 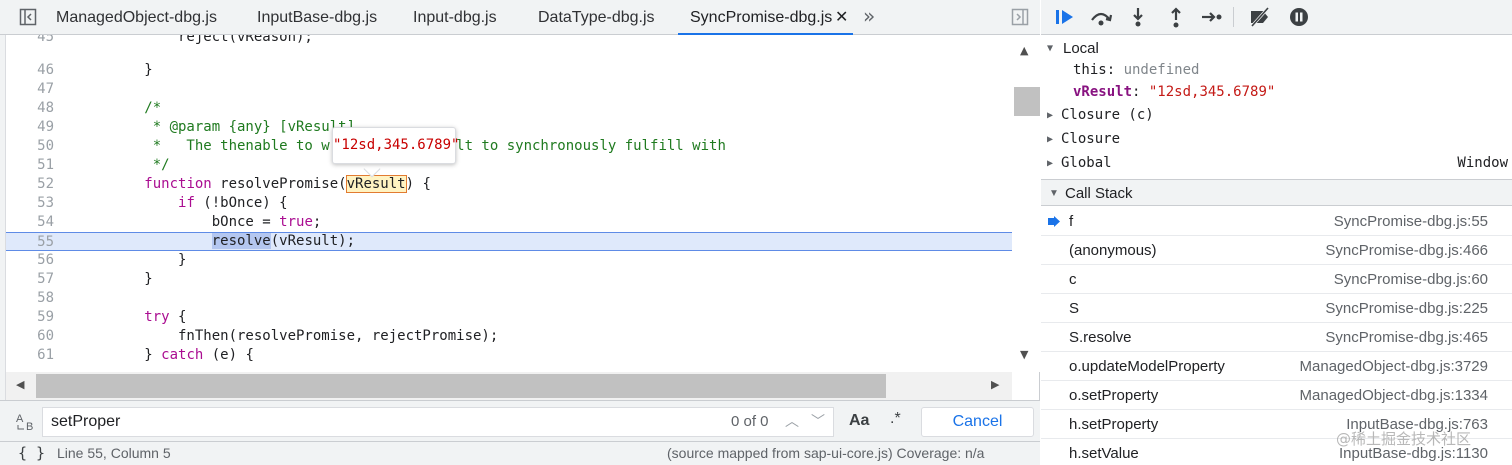 I want to click on line-number: 58, so click(x=30, y=298).